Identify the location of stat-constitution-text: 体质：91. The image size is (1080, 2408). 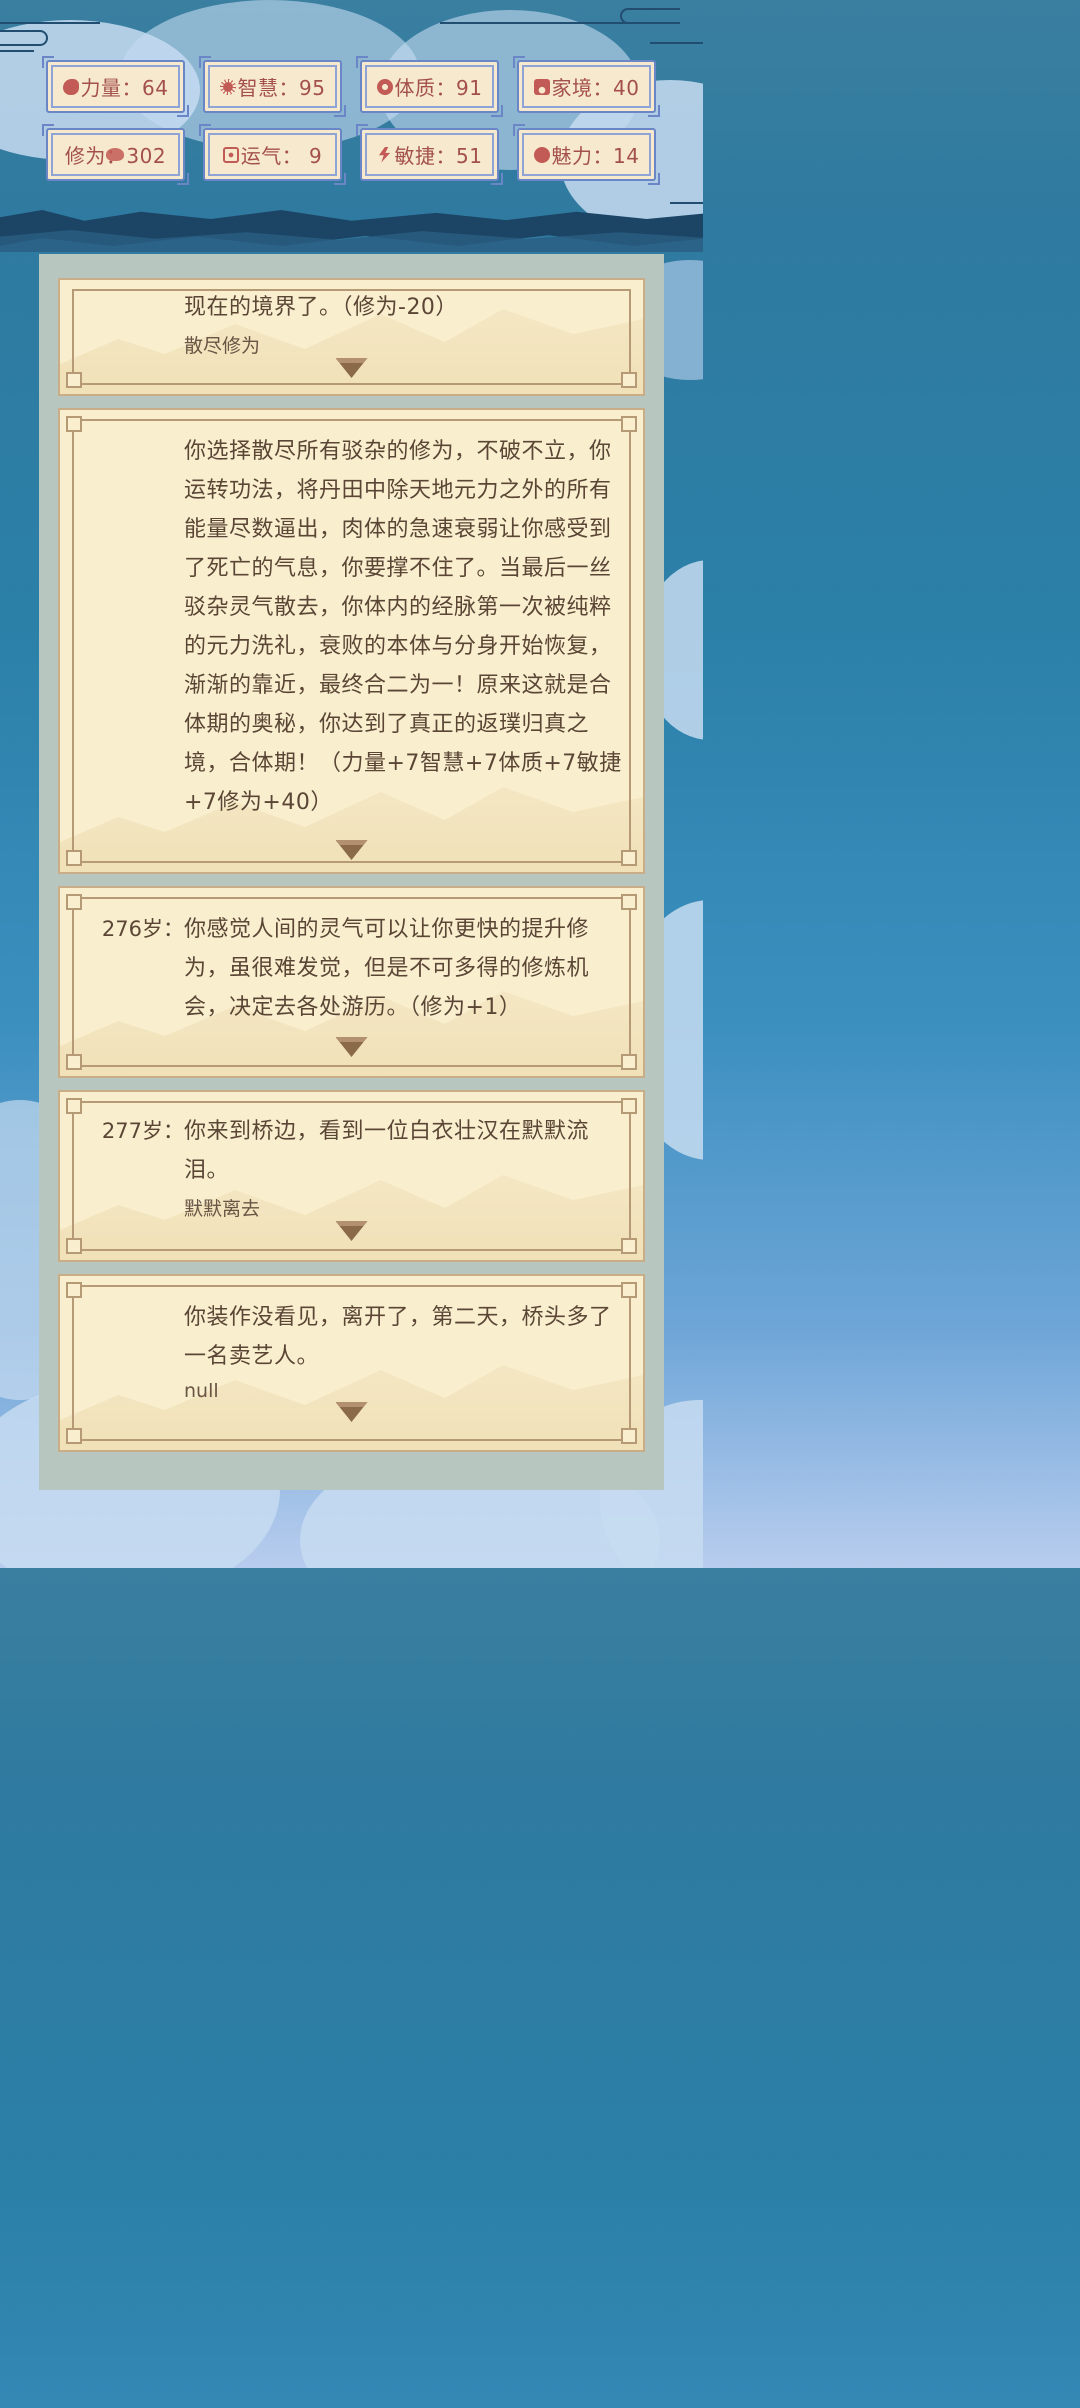
(438, 88).